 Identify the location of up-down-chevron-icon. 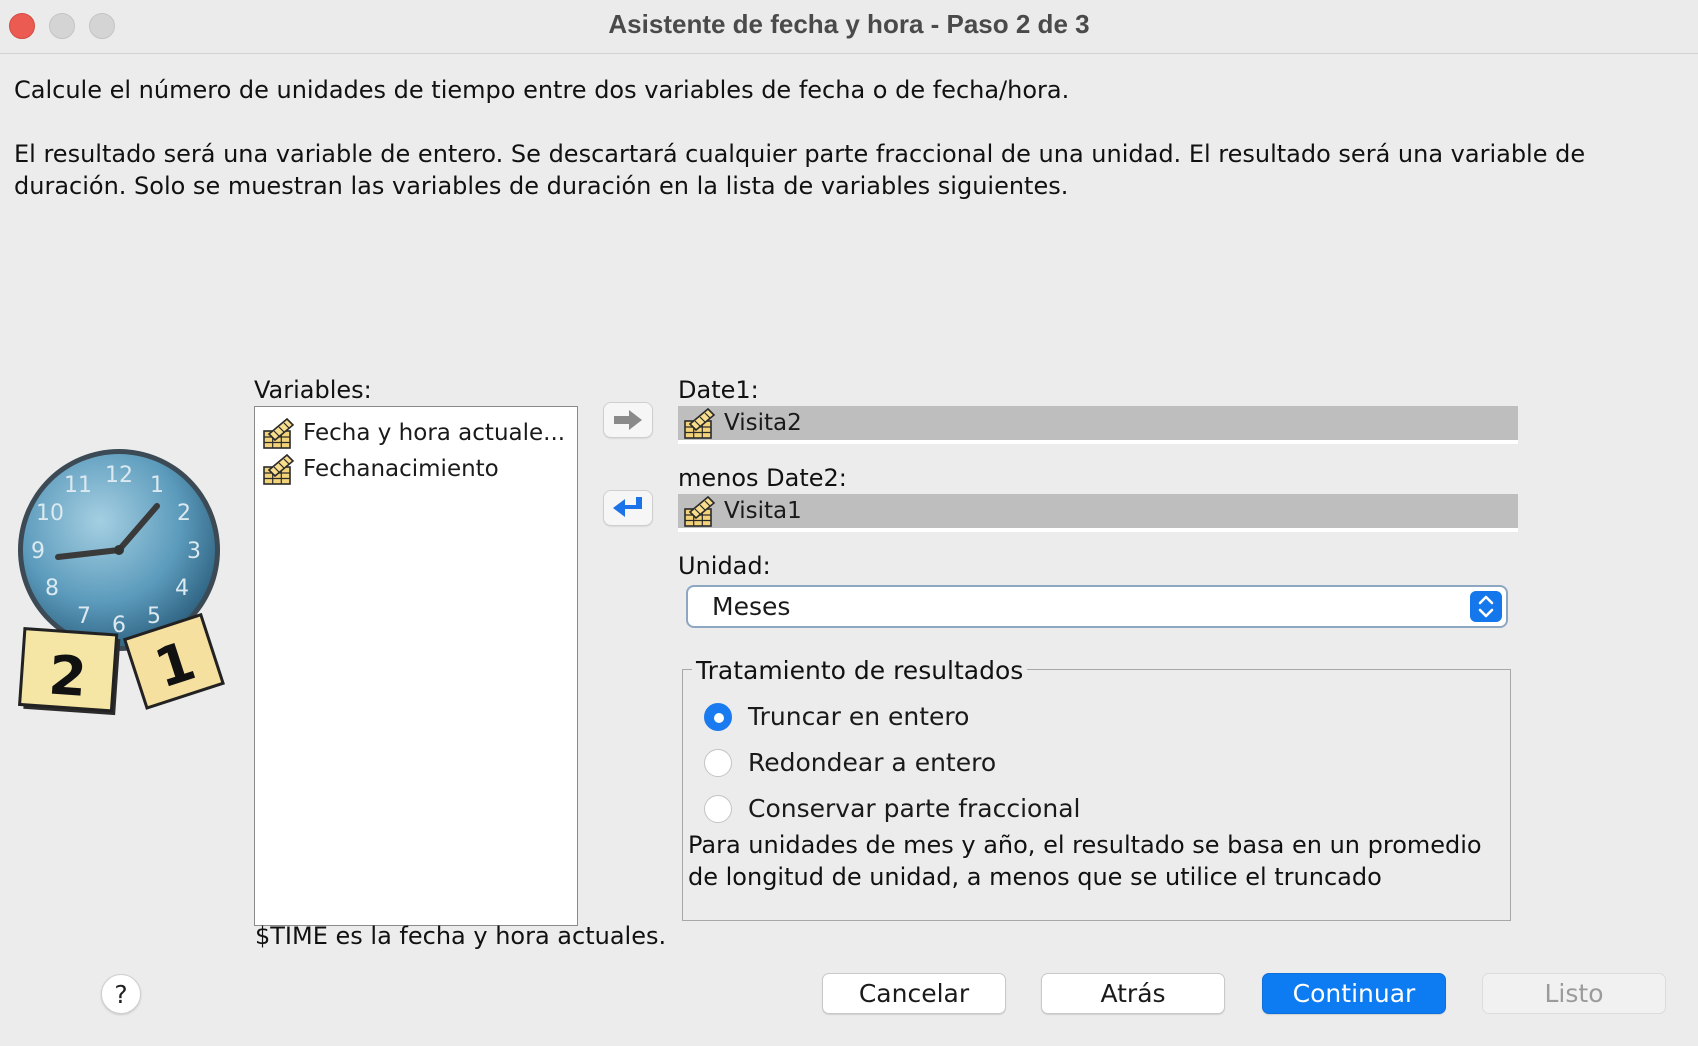
(1486, 606).